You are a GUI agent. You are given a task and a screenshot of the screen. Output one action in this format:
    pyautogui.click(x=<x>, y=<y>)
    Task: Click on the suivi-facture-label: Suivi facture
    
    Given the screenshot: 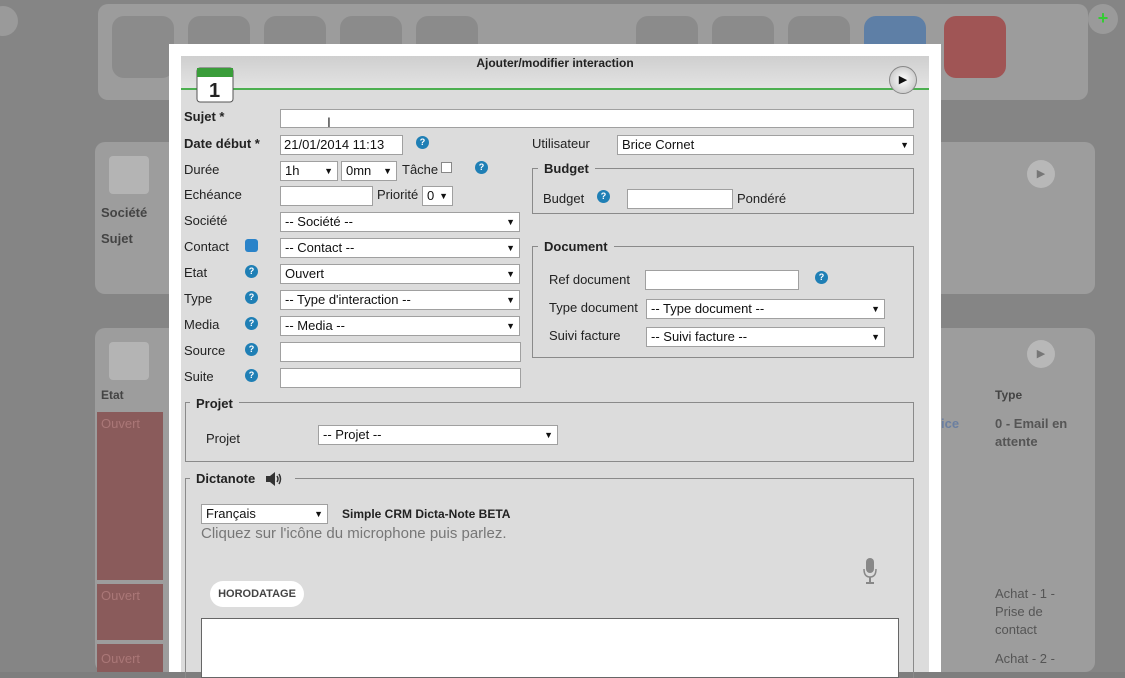 What is the action you would take?
    pyautogui.click(x=585, y=335)
    